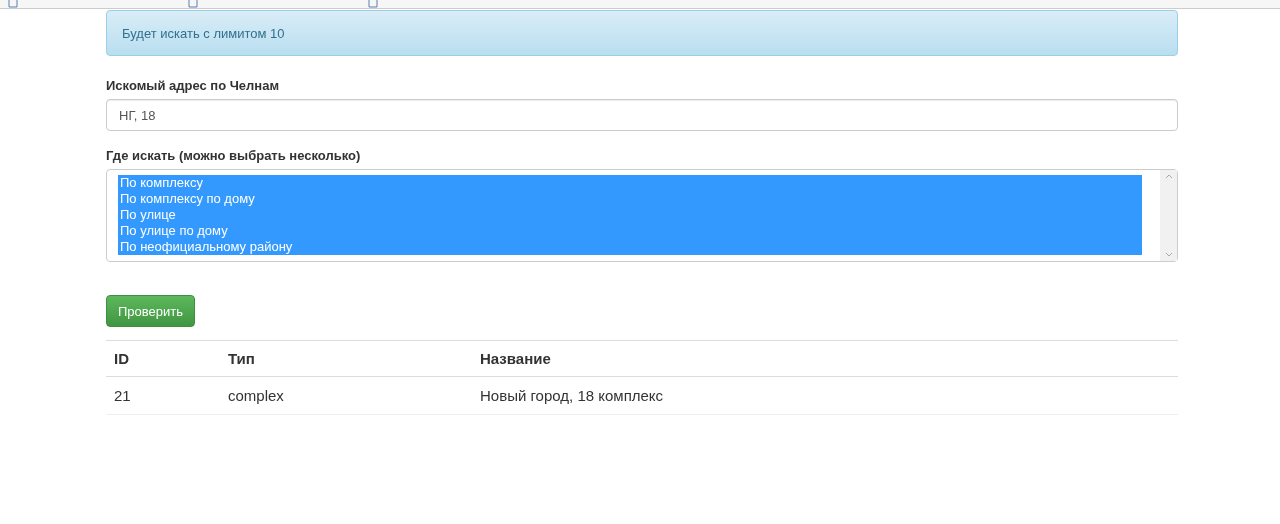 The width and height of the screenshot is (1280, 524). Describe the element at coordinates (346, 358) in the screenshot. I see `column-header: Тип` at that location.